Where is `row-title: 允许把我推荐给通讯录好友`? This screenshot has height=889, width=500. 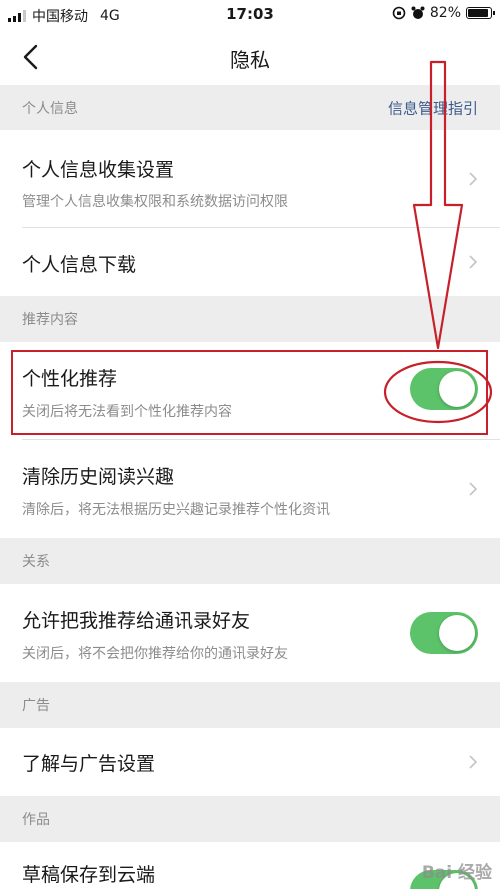 row-title: 允许把我推荐给通讯录好友 is located at coordinates (136, 621).